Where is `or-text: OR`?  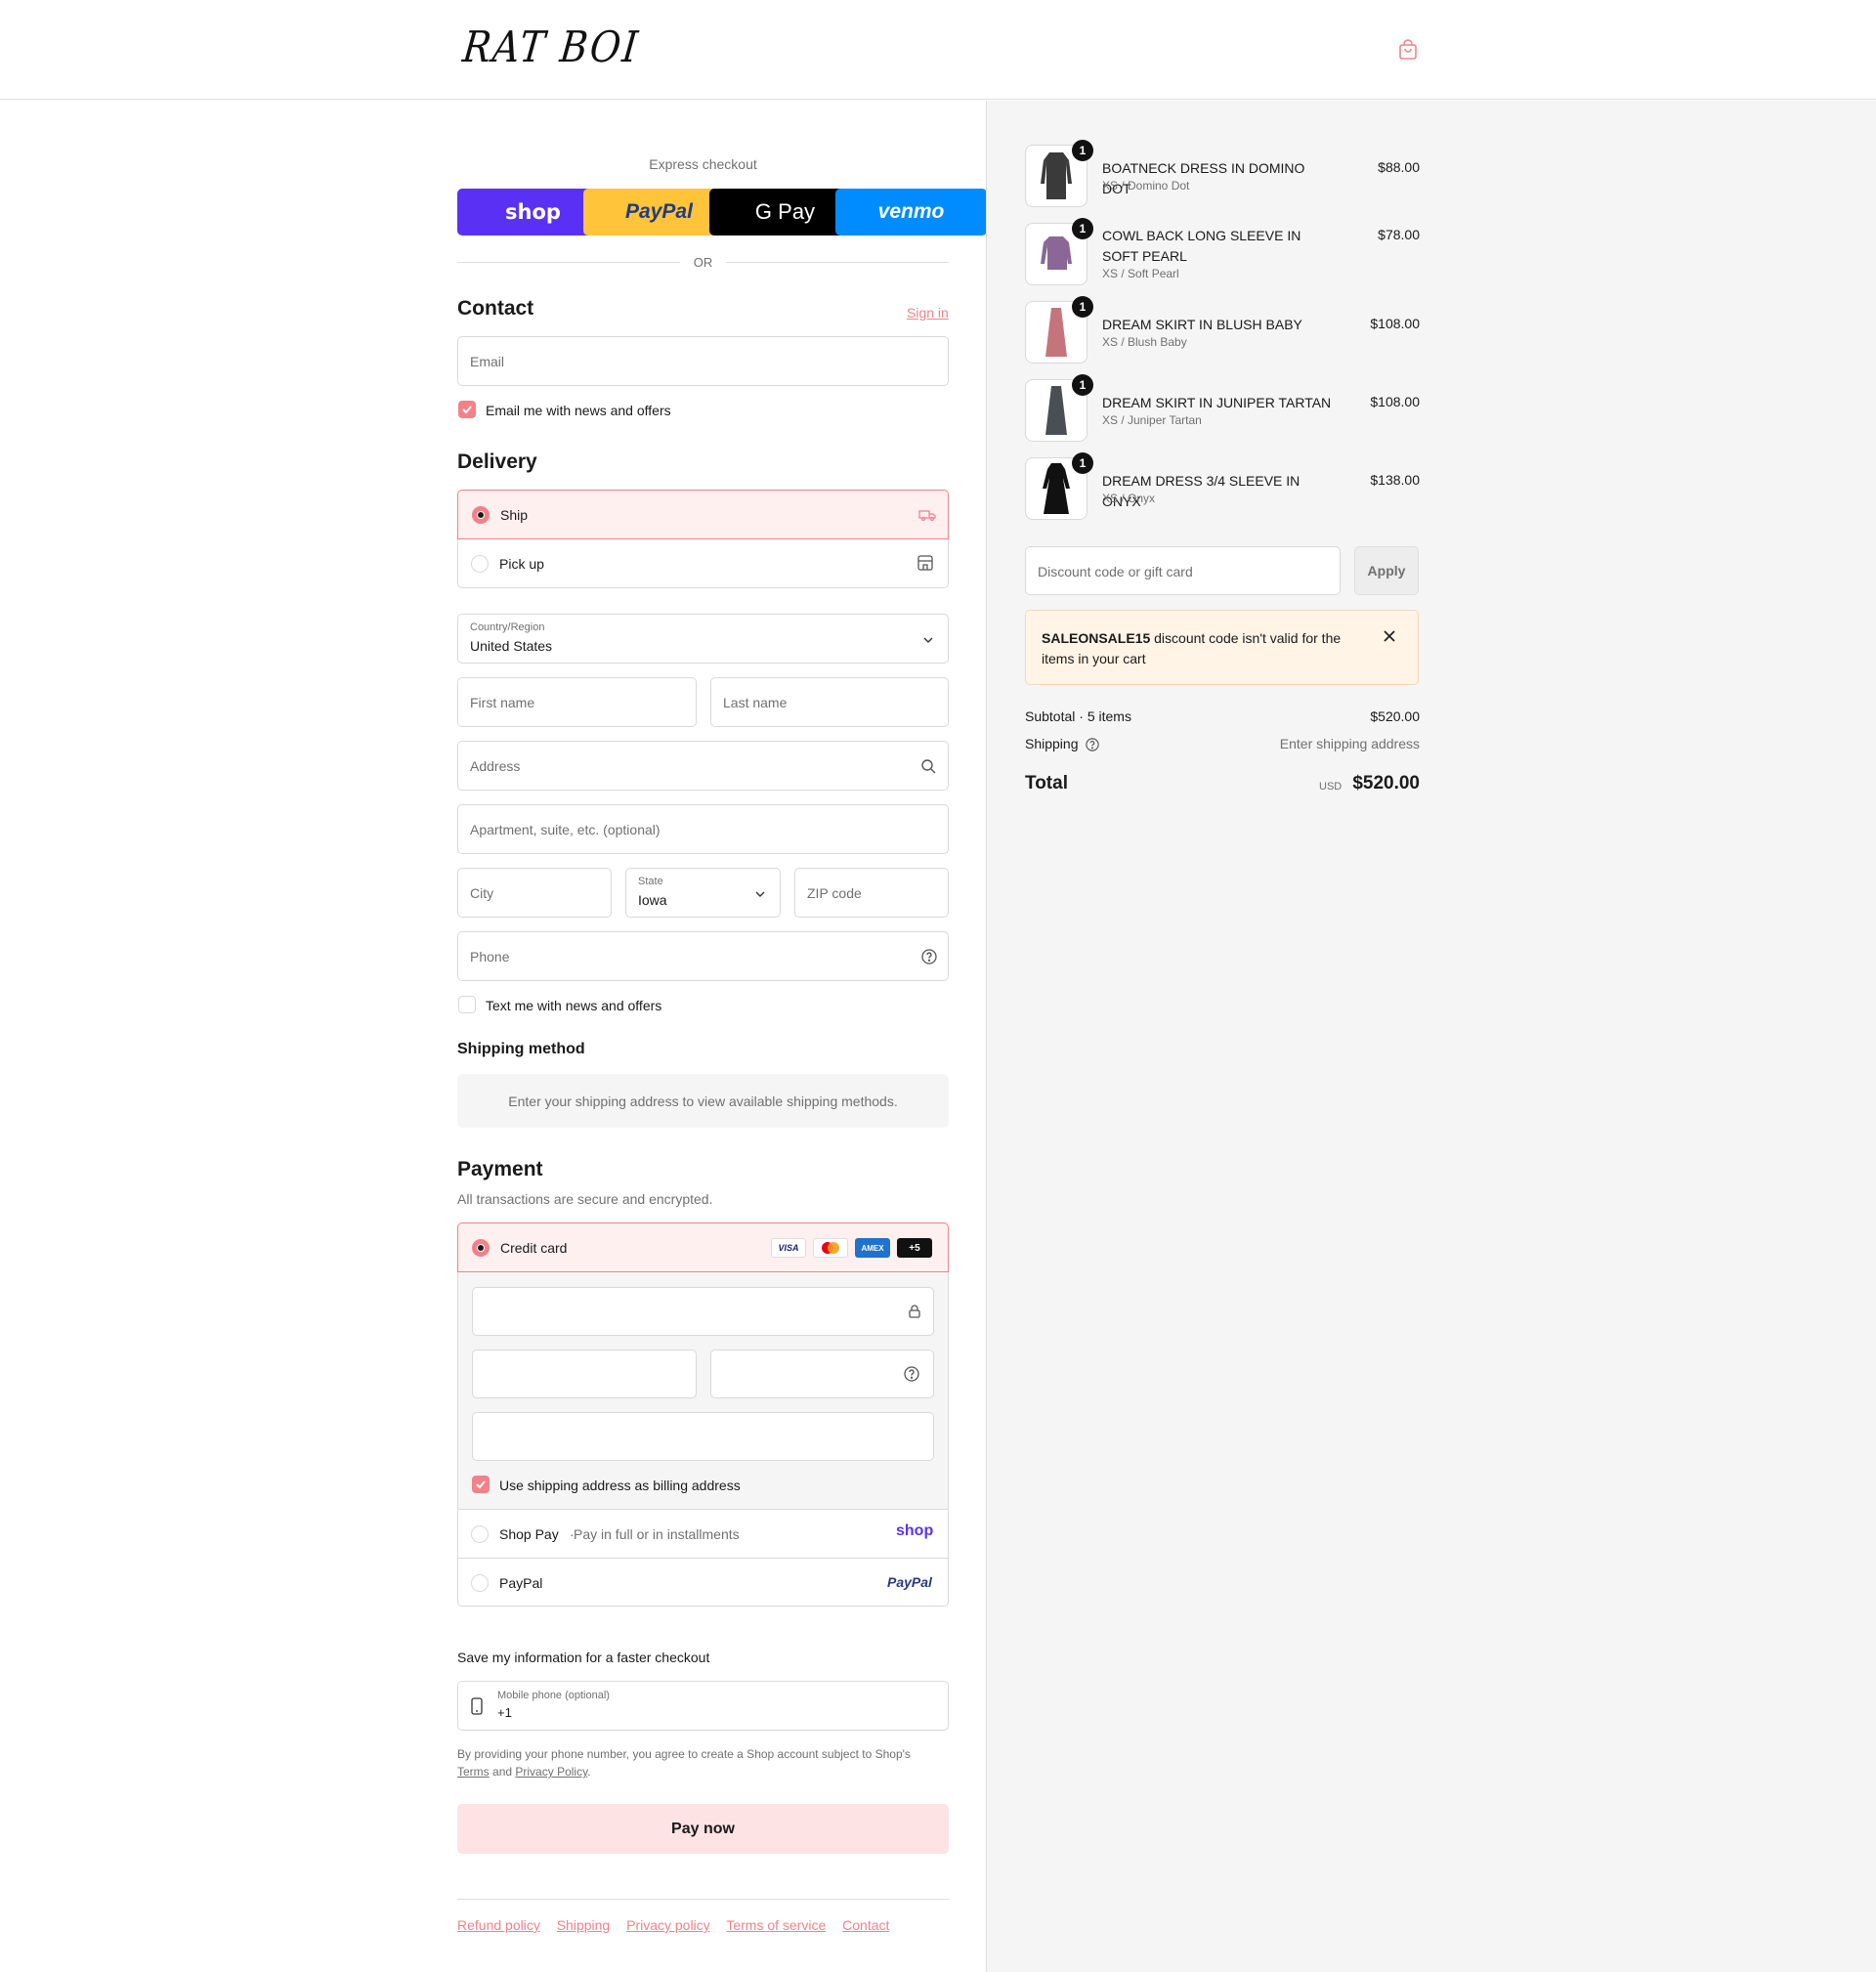
or-text: OR is located at coordinates (703, 262).